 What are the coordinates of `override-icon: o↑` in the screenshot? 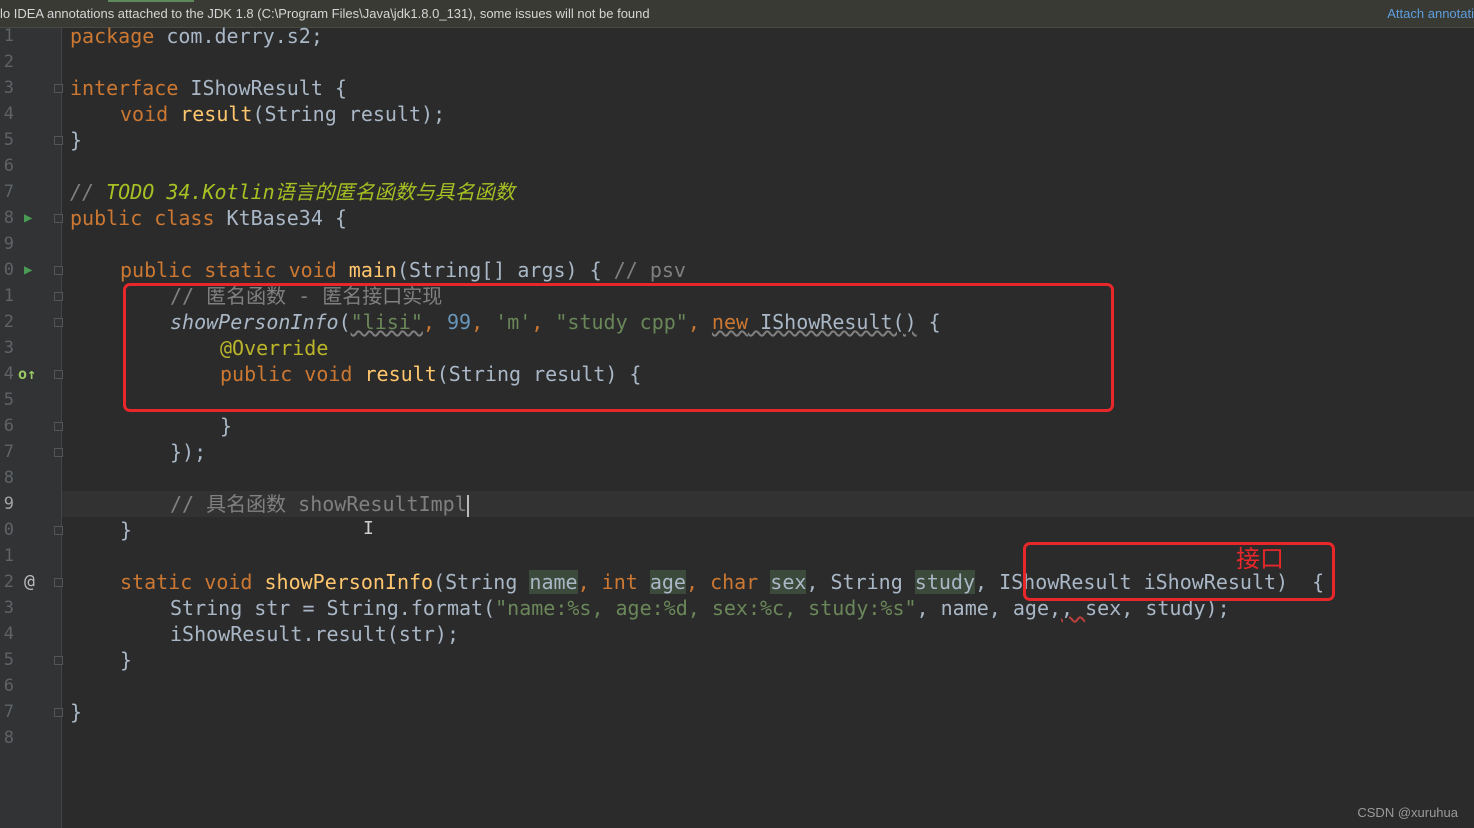 It's located at (27, 374).